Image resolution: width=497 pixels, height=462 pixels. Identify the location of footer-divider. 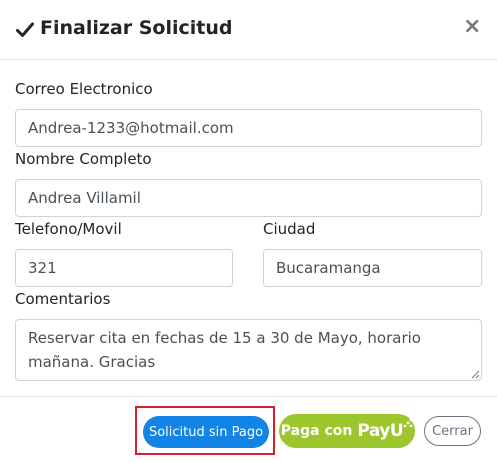
(248, 396).